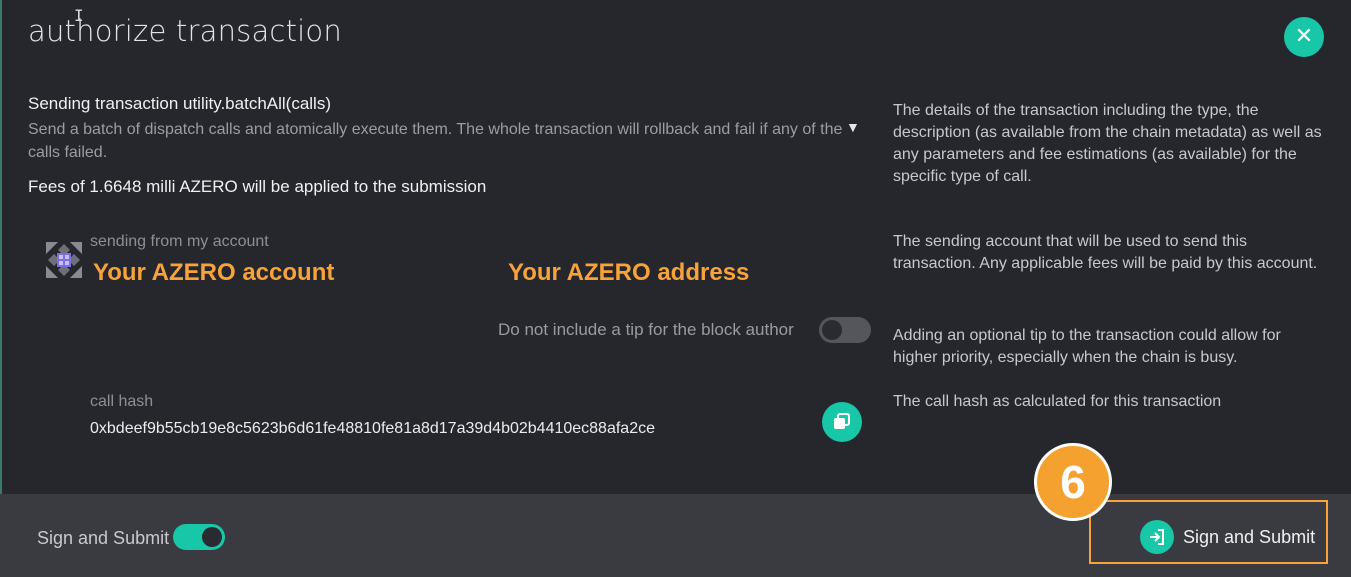 Image resolution: width=1351 pixels, height=577 pixels. I want to click on call-hash-label: call hash, so click(122, 401).